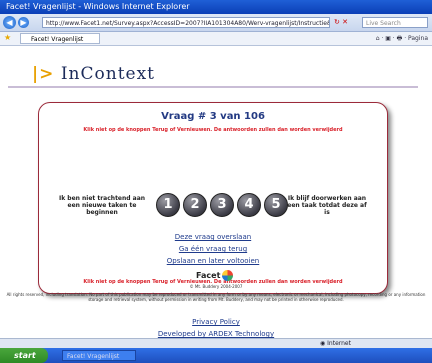  I want to click on refresh-stop-icons: ↻ ✕, so click(347, 22).